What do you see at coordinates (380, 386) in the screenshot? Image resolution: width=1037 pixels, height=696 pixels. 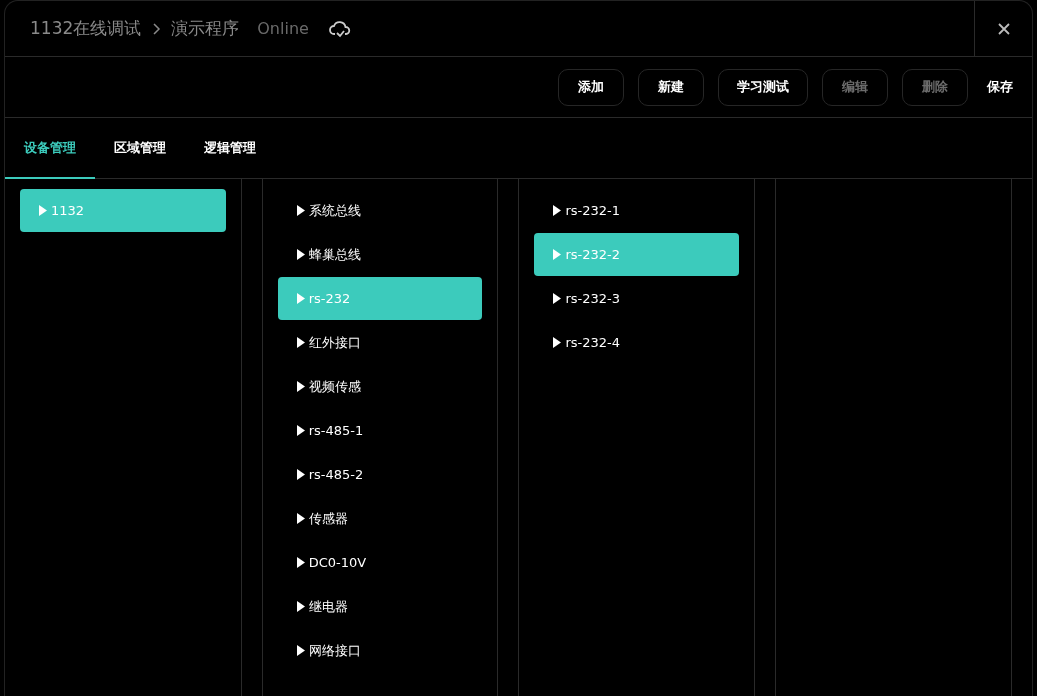 I see `tree-item: 视频传感` at bounding box center [380, 386].